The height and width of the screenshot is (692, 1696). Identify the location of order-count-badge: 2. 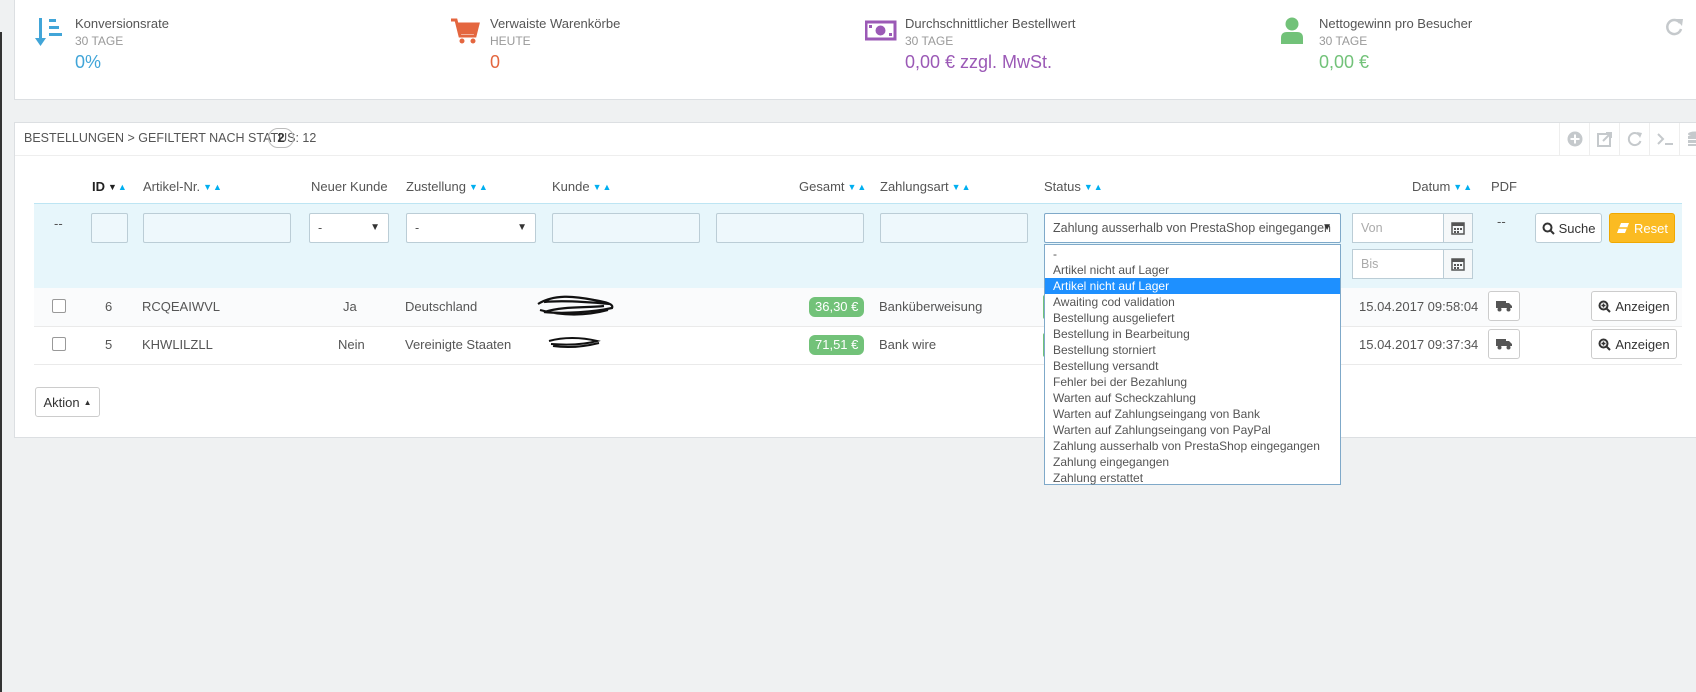
(281, 138).